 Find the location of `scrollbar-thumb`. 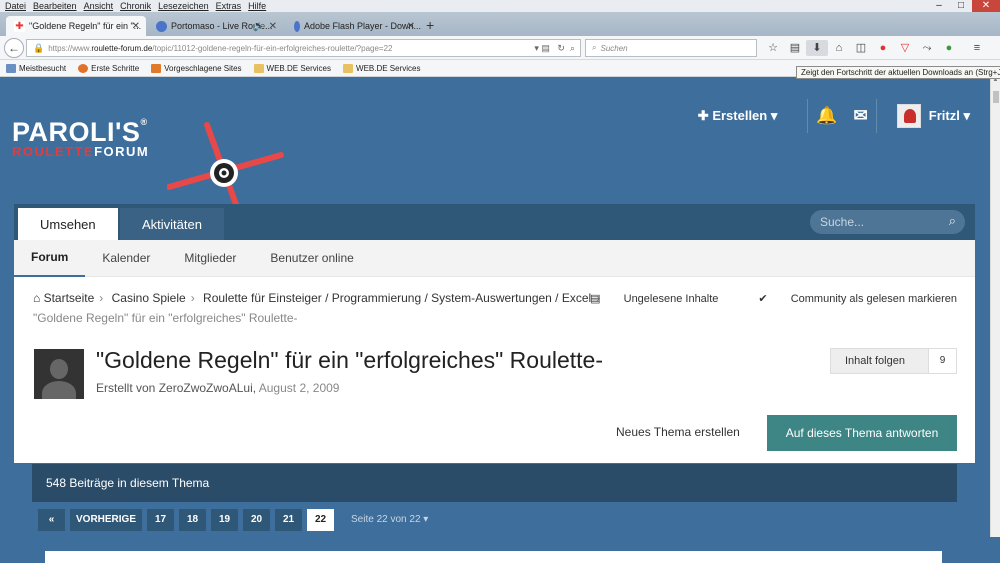

scrollbar-thumb is located at coordinates (996, 97).